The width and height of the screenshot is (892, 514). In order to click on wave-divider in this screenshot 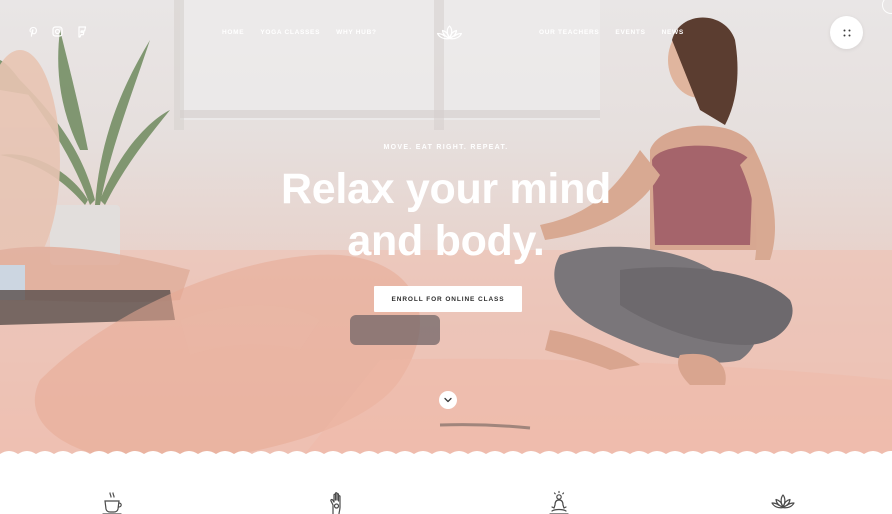, I will do `click(446, 457)`.